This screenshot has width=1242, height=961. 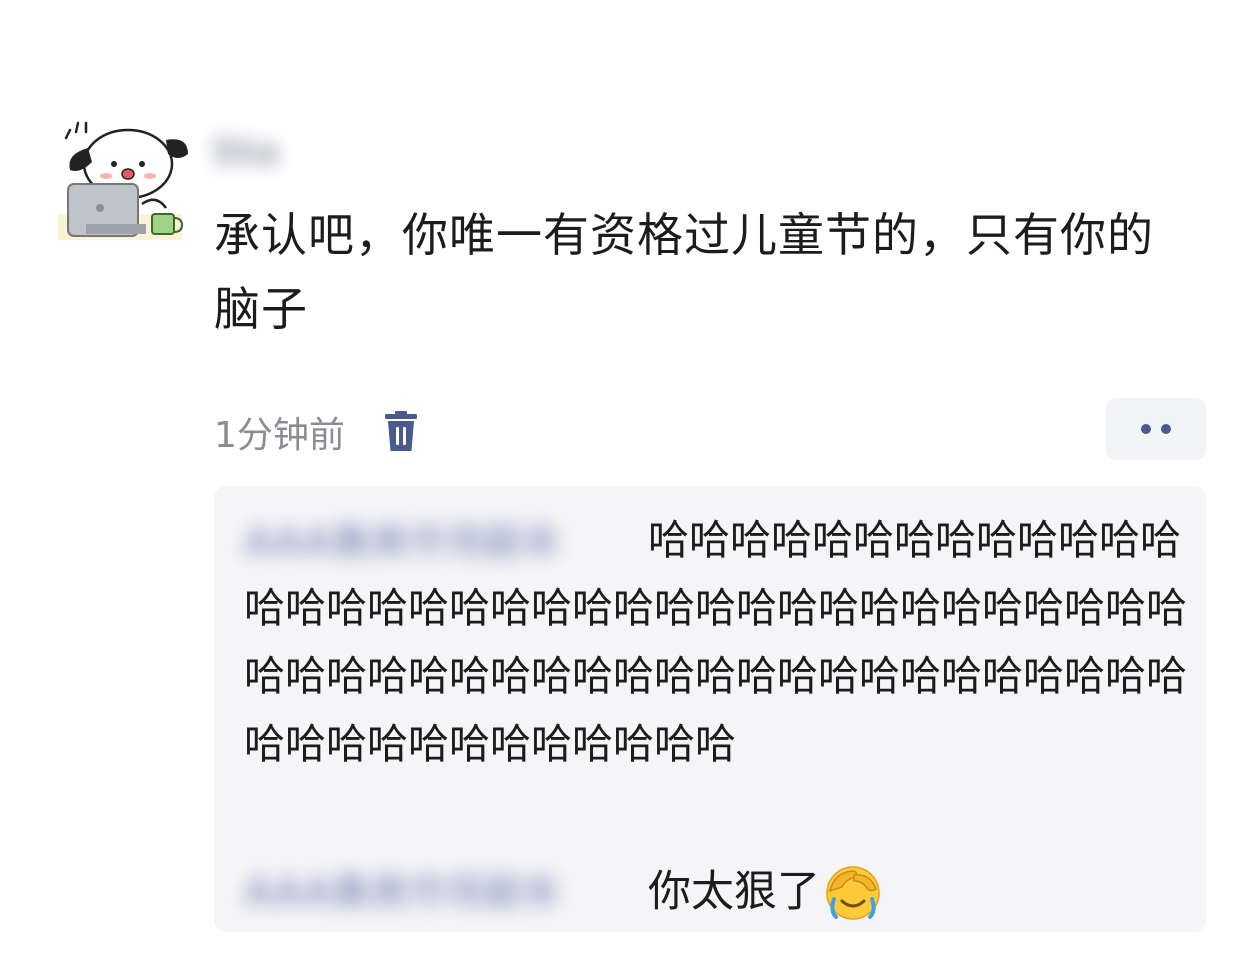 What do you see at coordinates (734, 892) in the screenshot?
I see `reply-text: 你太狠了` at bounding box center [734, 892].